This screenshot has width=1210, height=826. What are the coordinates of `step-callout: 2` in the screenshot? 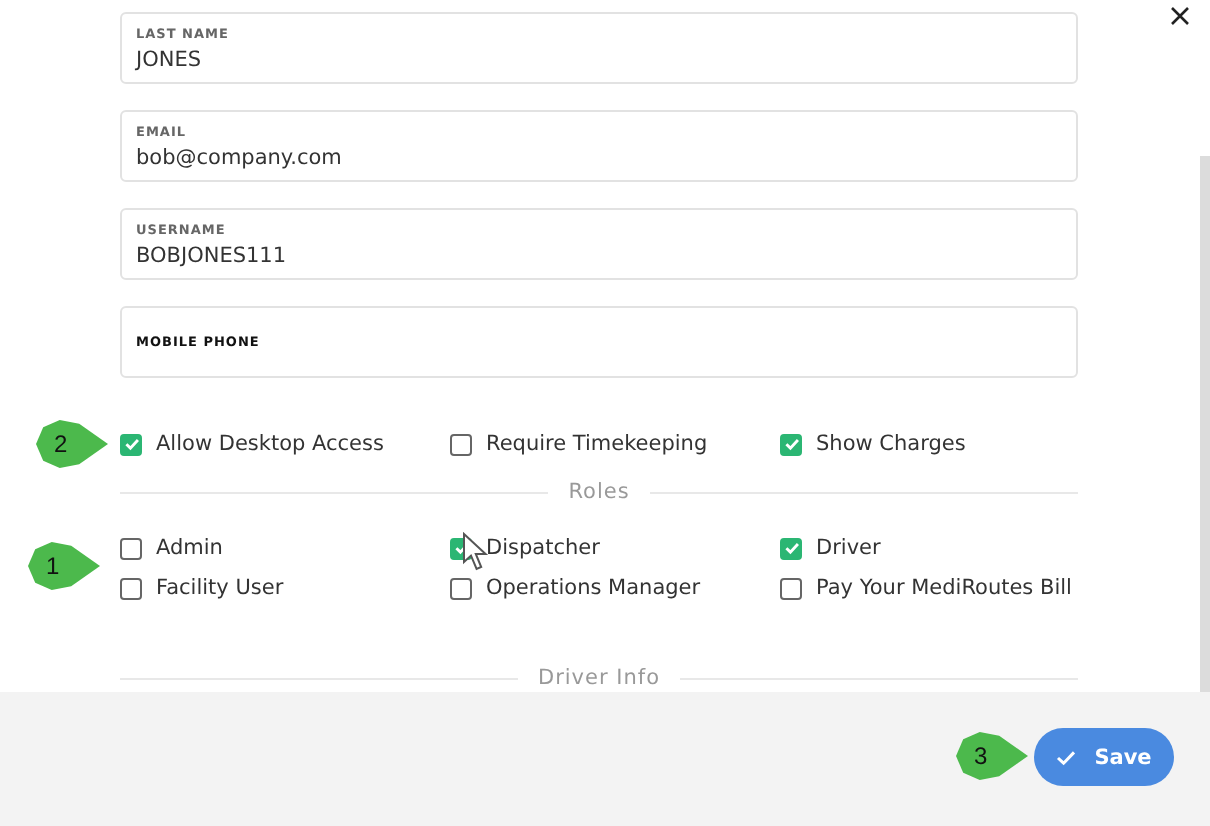 It's located at (72, 444).